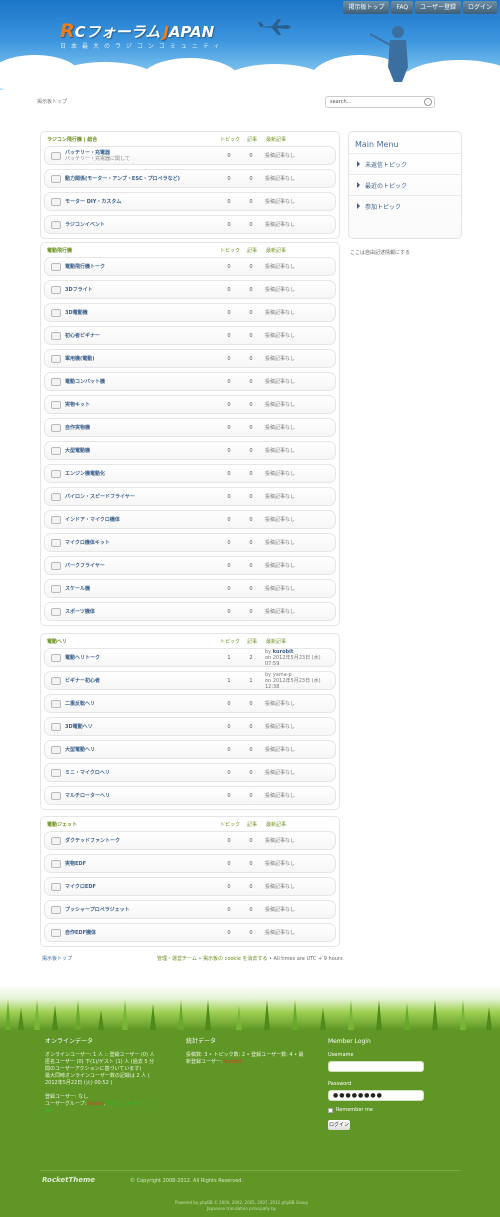 The height and width of the screenshot is (1217, 500). What do you see at coordinates (141, 750) in the screenshot?
I see `forum-name: 大型電動ヘリ` at bounding box center [141, 750].